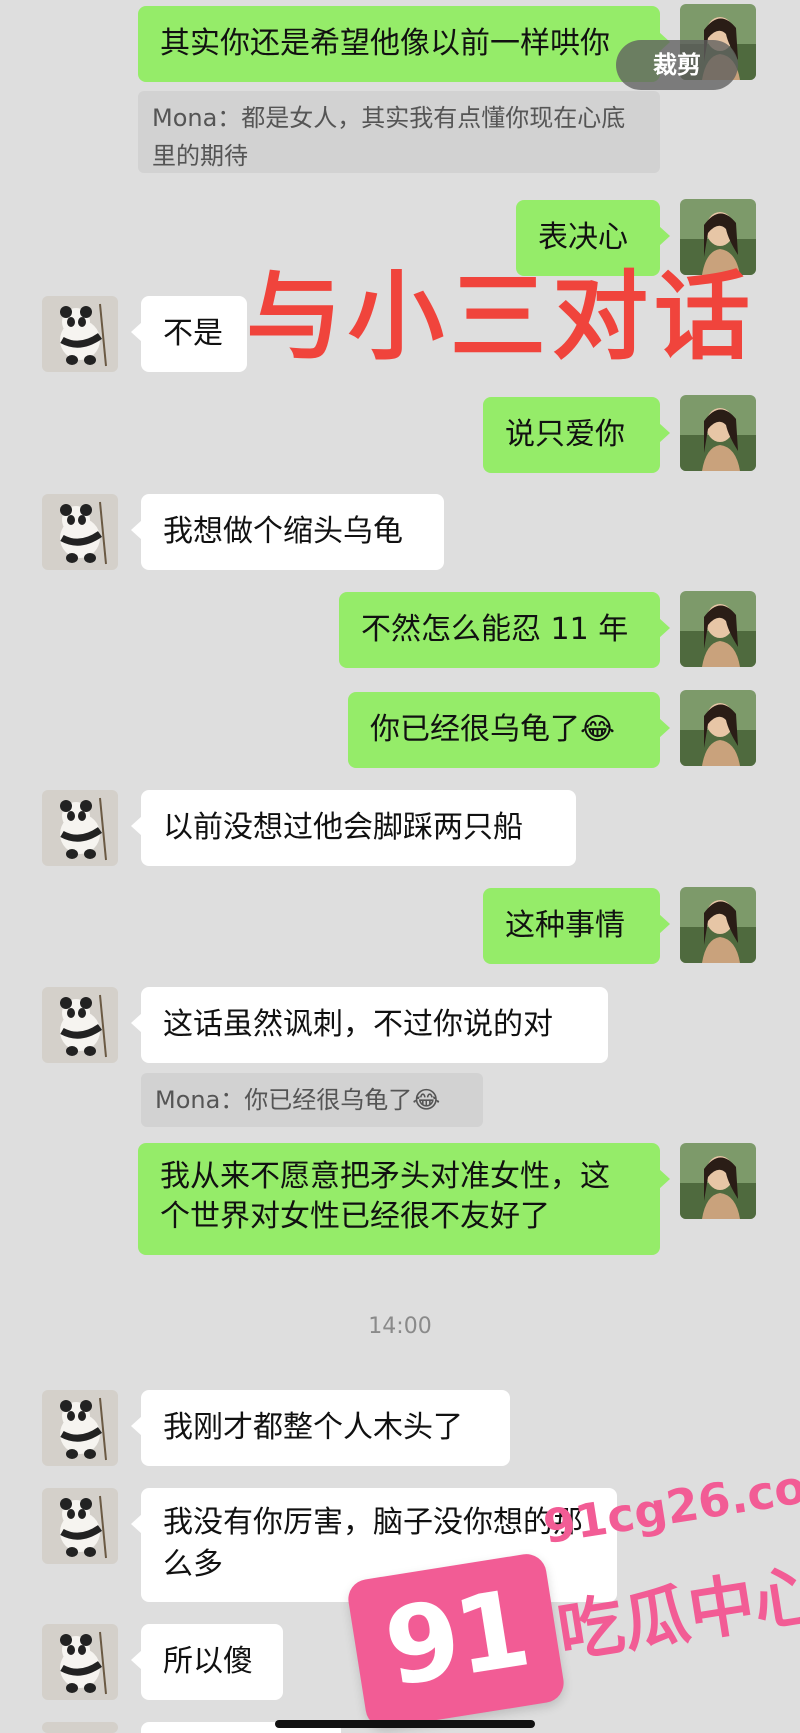  I want to click on message-bubble-sent: 不然怎么能忍 11 年, so click(504, 630).